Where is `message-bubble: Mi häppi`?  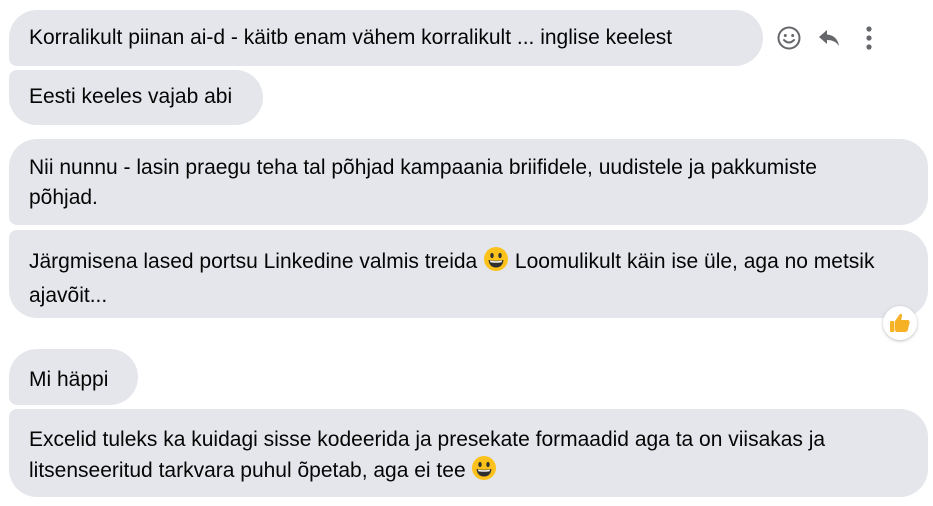 message-bubble: Mi häppi is located at coordinates (73, 377).